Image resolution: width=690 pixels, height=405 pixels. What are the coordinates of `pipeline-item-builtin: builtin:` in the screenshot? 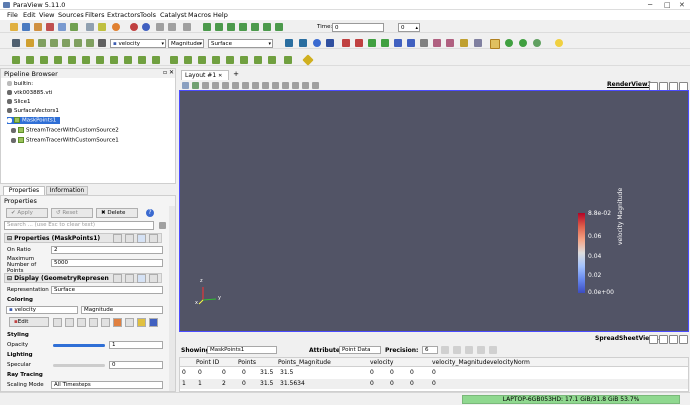 It's located at (20, 84).